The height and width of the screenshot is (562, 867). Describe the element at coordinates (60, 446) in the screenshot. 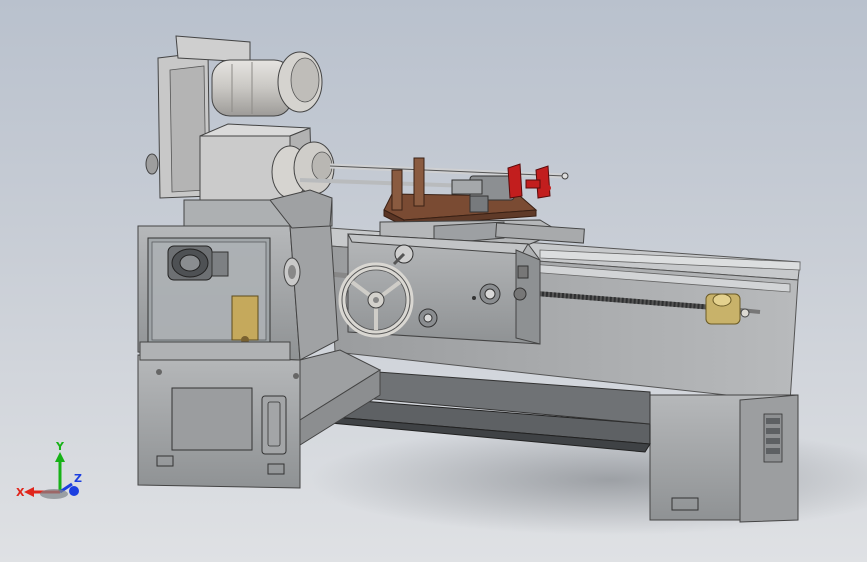

I see `y-axis-label: Y` at that location.